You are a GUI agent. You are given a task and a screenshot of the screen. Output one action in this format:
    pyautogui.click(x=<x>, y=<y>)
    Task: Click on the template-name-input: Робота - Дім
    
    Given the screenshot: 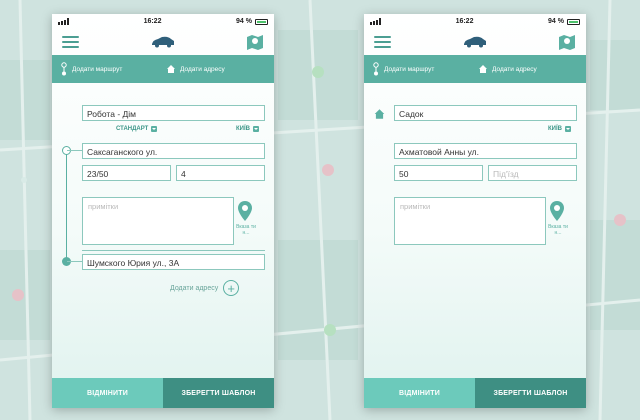 What is the action you would take?
    pyautogui.click(x=173, y=113)
    